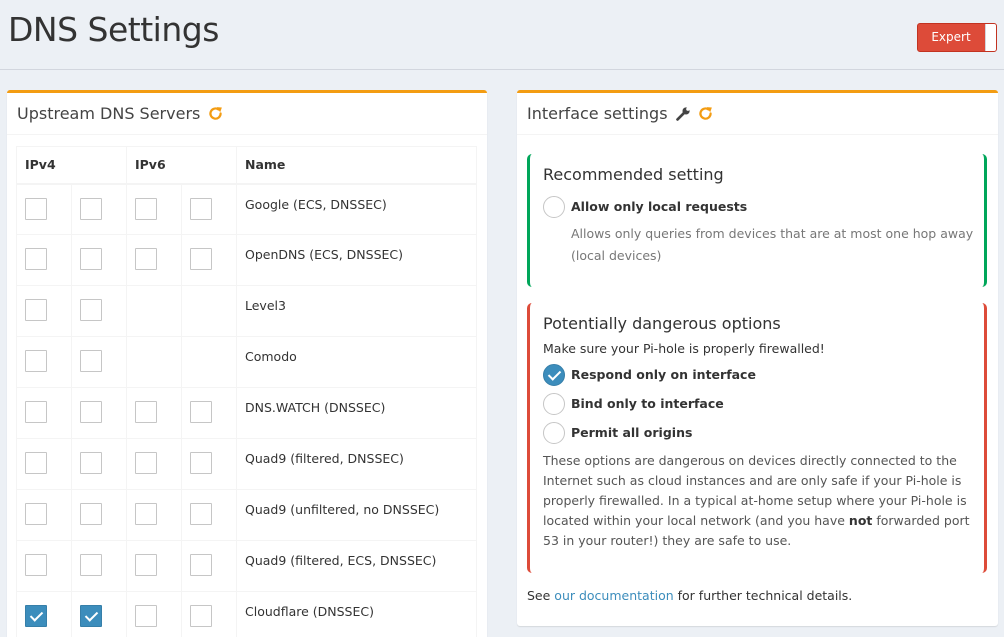  I want to click on table-row: Cloudflare (DNSSEC), so click(246, 614).